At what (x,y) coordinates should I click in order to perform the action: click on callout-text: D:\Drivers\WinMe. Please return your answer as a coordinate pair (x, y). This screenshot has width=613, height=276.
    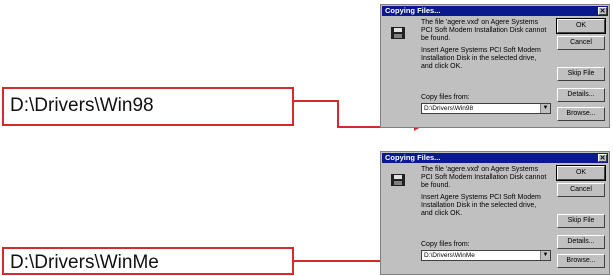
    Looking at the image, I should click on (84, 262).